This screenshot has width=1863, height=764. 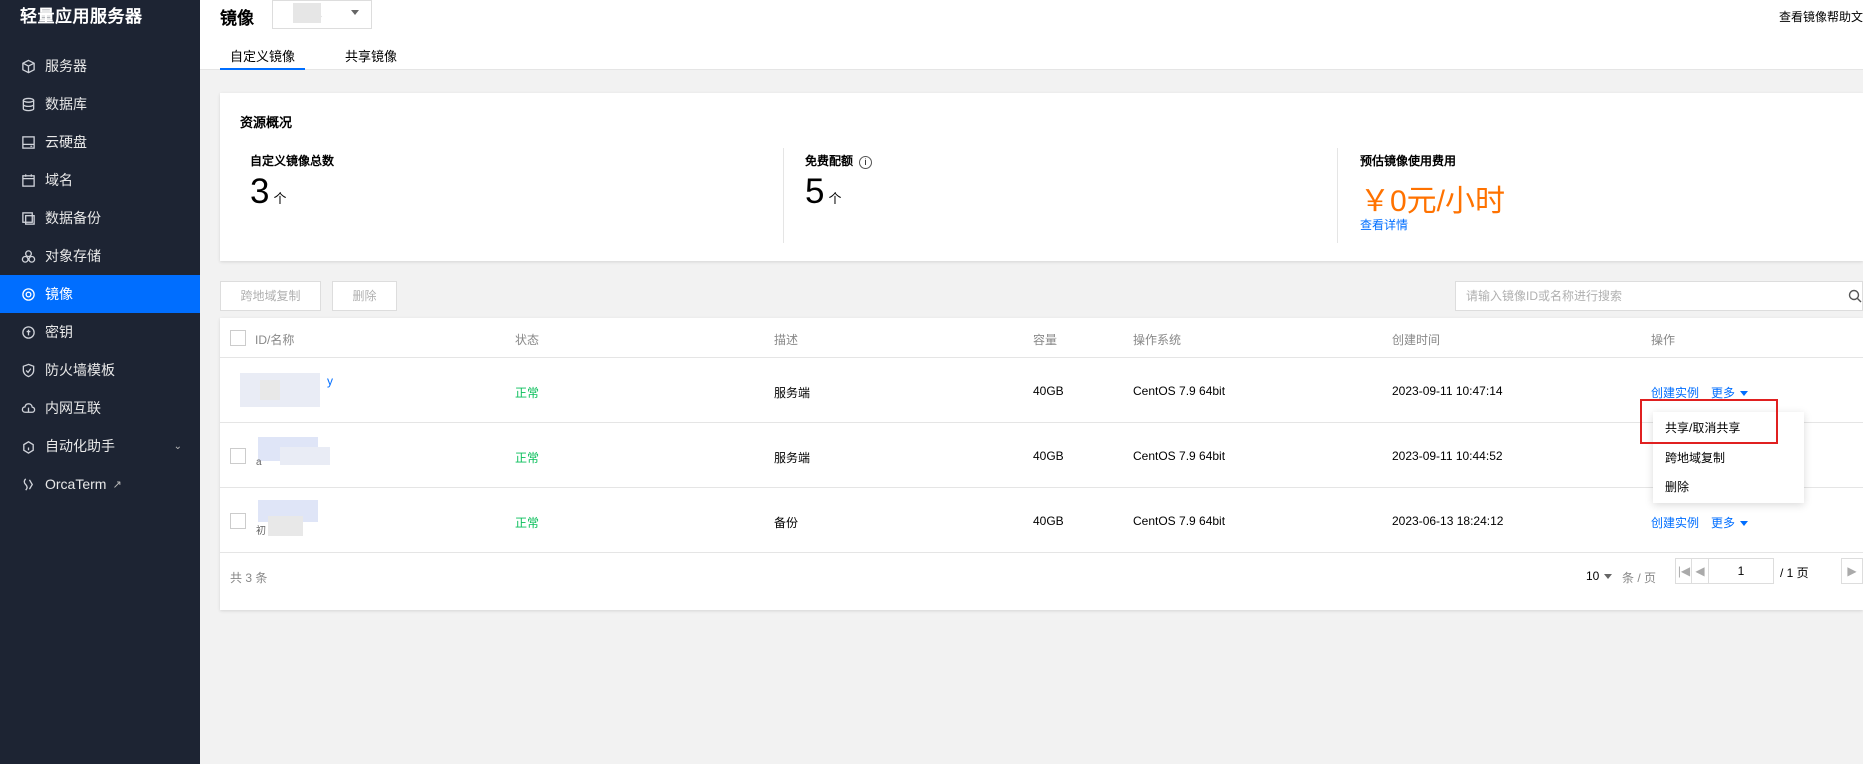 What do you see at coordinates (1852, 571) in the screenshot?
I see `next-page-button: ▶` at bounding box center [1852, 571].